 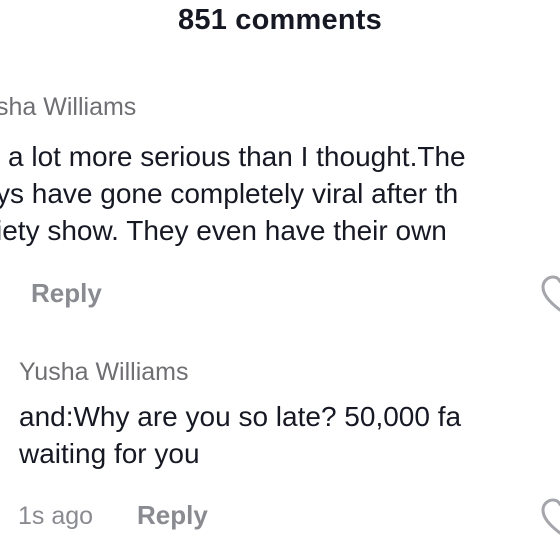 What do you see at coordinates (223, 230) in the screenshot?
I see `comment-text-line: iety show. They even have their own` at bounding box center [223, 230].